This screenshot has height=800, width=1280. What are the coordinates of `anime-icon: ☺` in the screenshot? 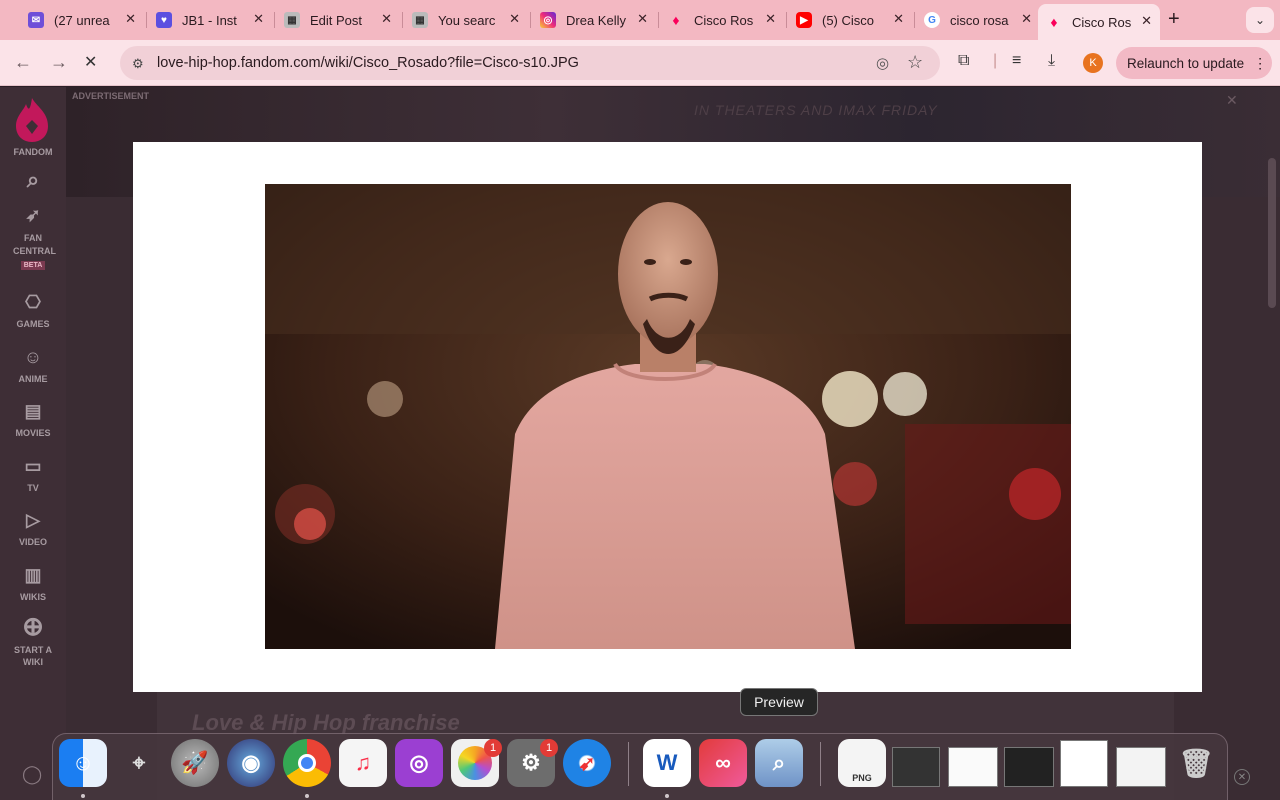 It's located at (33, 357).